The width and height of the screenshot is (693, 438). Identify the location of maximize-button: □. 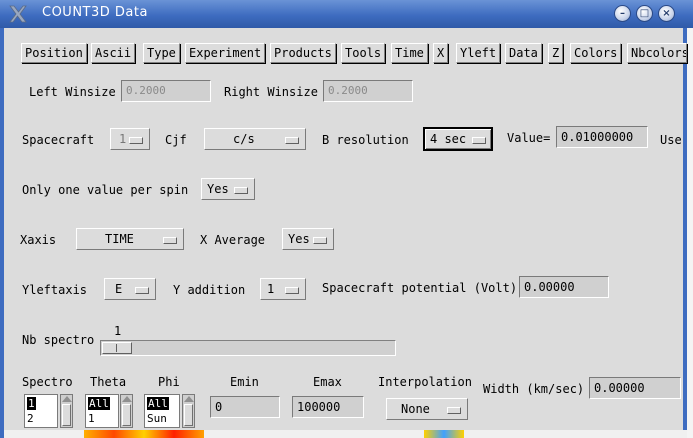
(644, 13).